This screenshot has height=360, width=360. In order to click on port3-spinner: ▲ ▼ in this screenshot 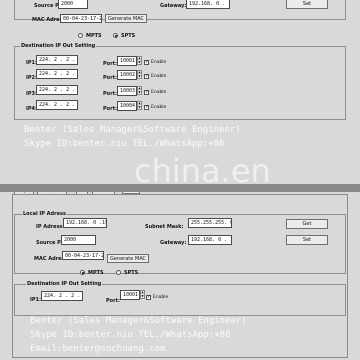, I will do `click(139, 90)`.